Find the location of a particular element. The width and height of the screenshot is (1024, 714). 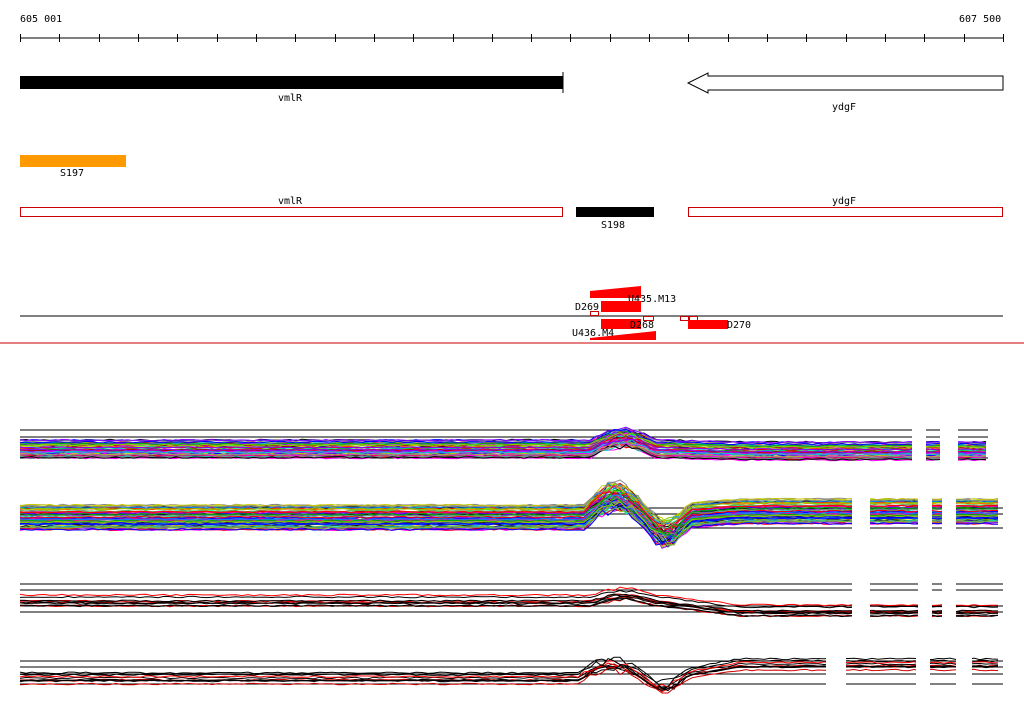

outline-vmlR-bar is located at coordinates (291, 212).